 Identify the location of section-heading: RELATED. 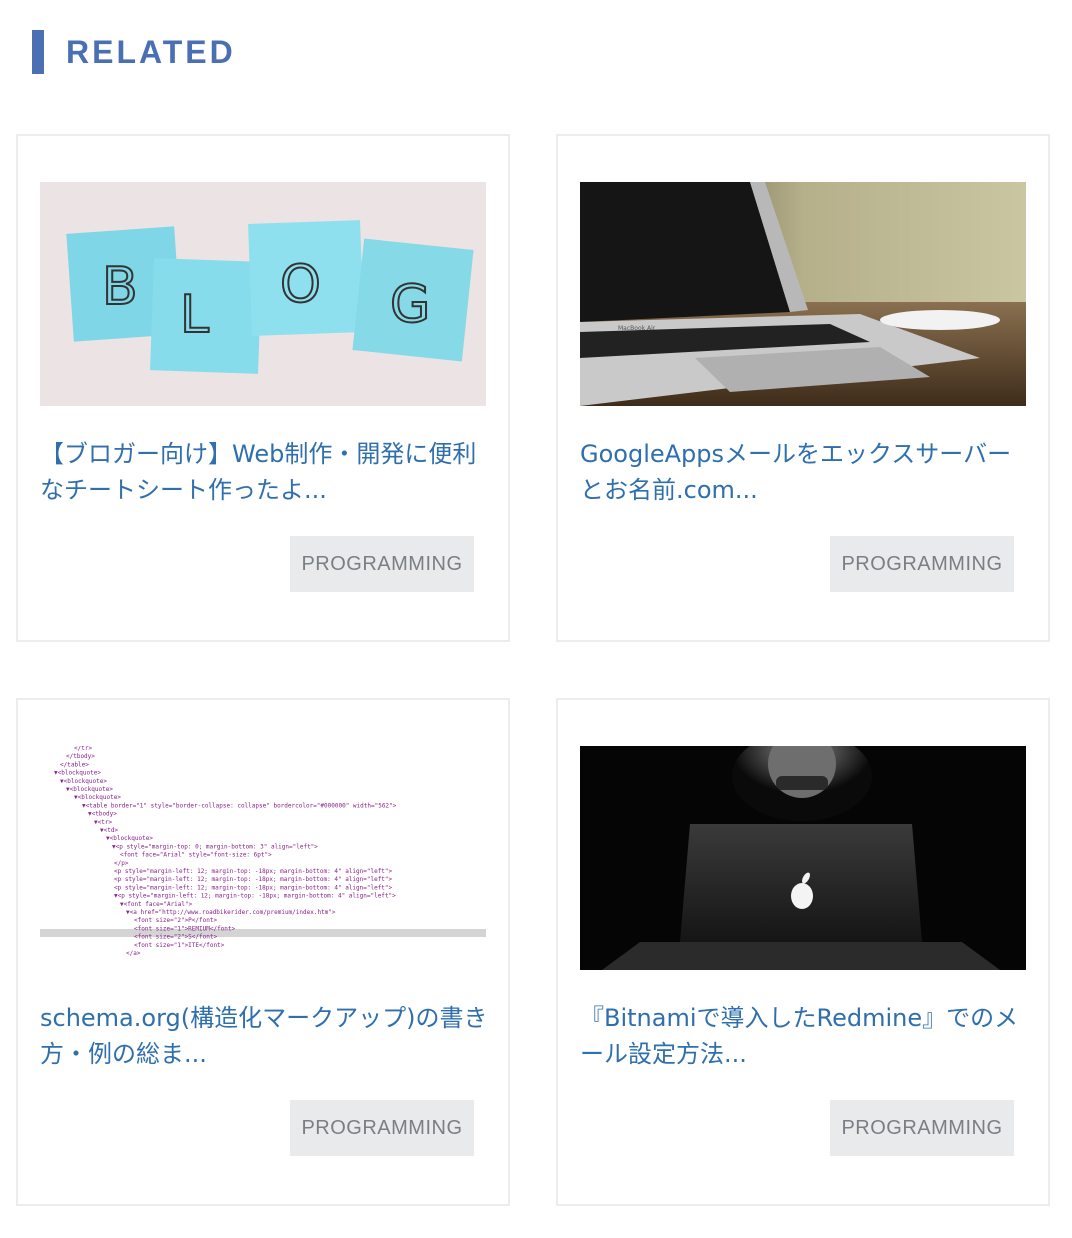
(134, 52).